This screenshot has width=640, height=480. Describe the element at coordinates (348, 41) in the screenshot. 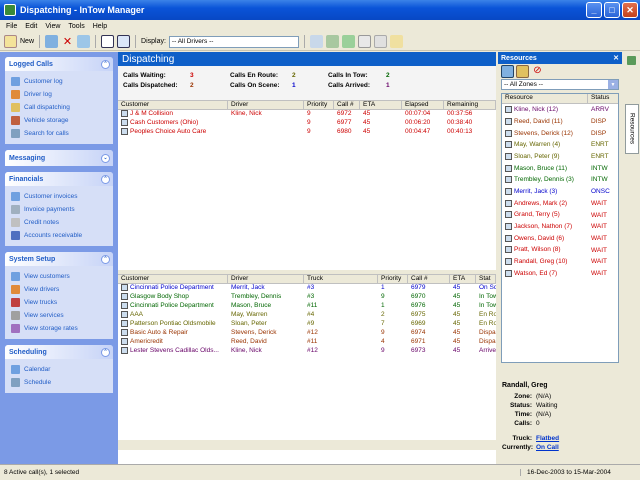

I see `export-icon` at that location.